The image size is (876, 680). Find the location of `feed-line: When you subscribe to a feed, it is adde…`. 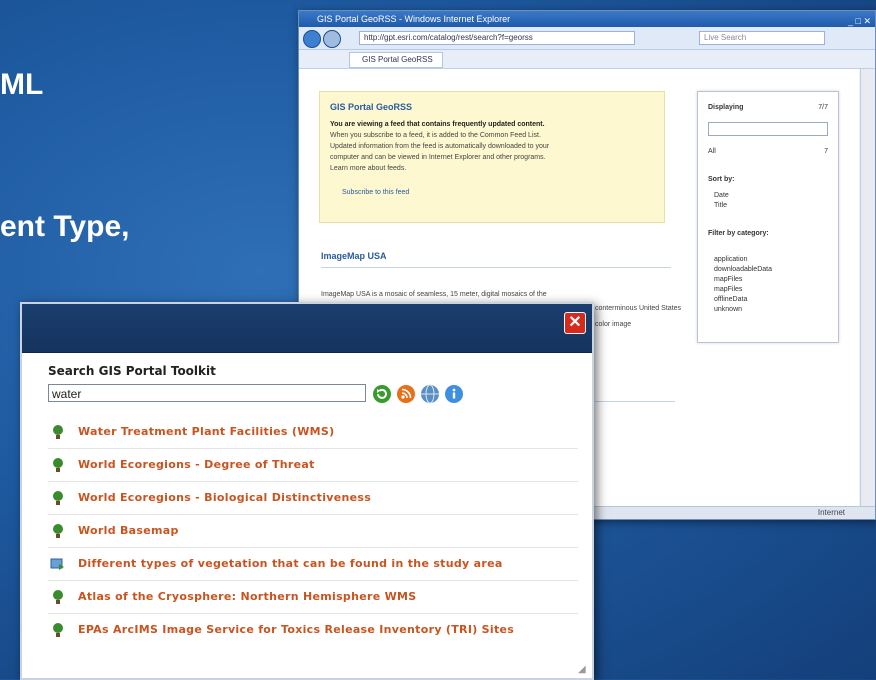

feed-line: When you subscribe to a feed, it is adde… is located at coordinates (435, 135).